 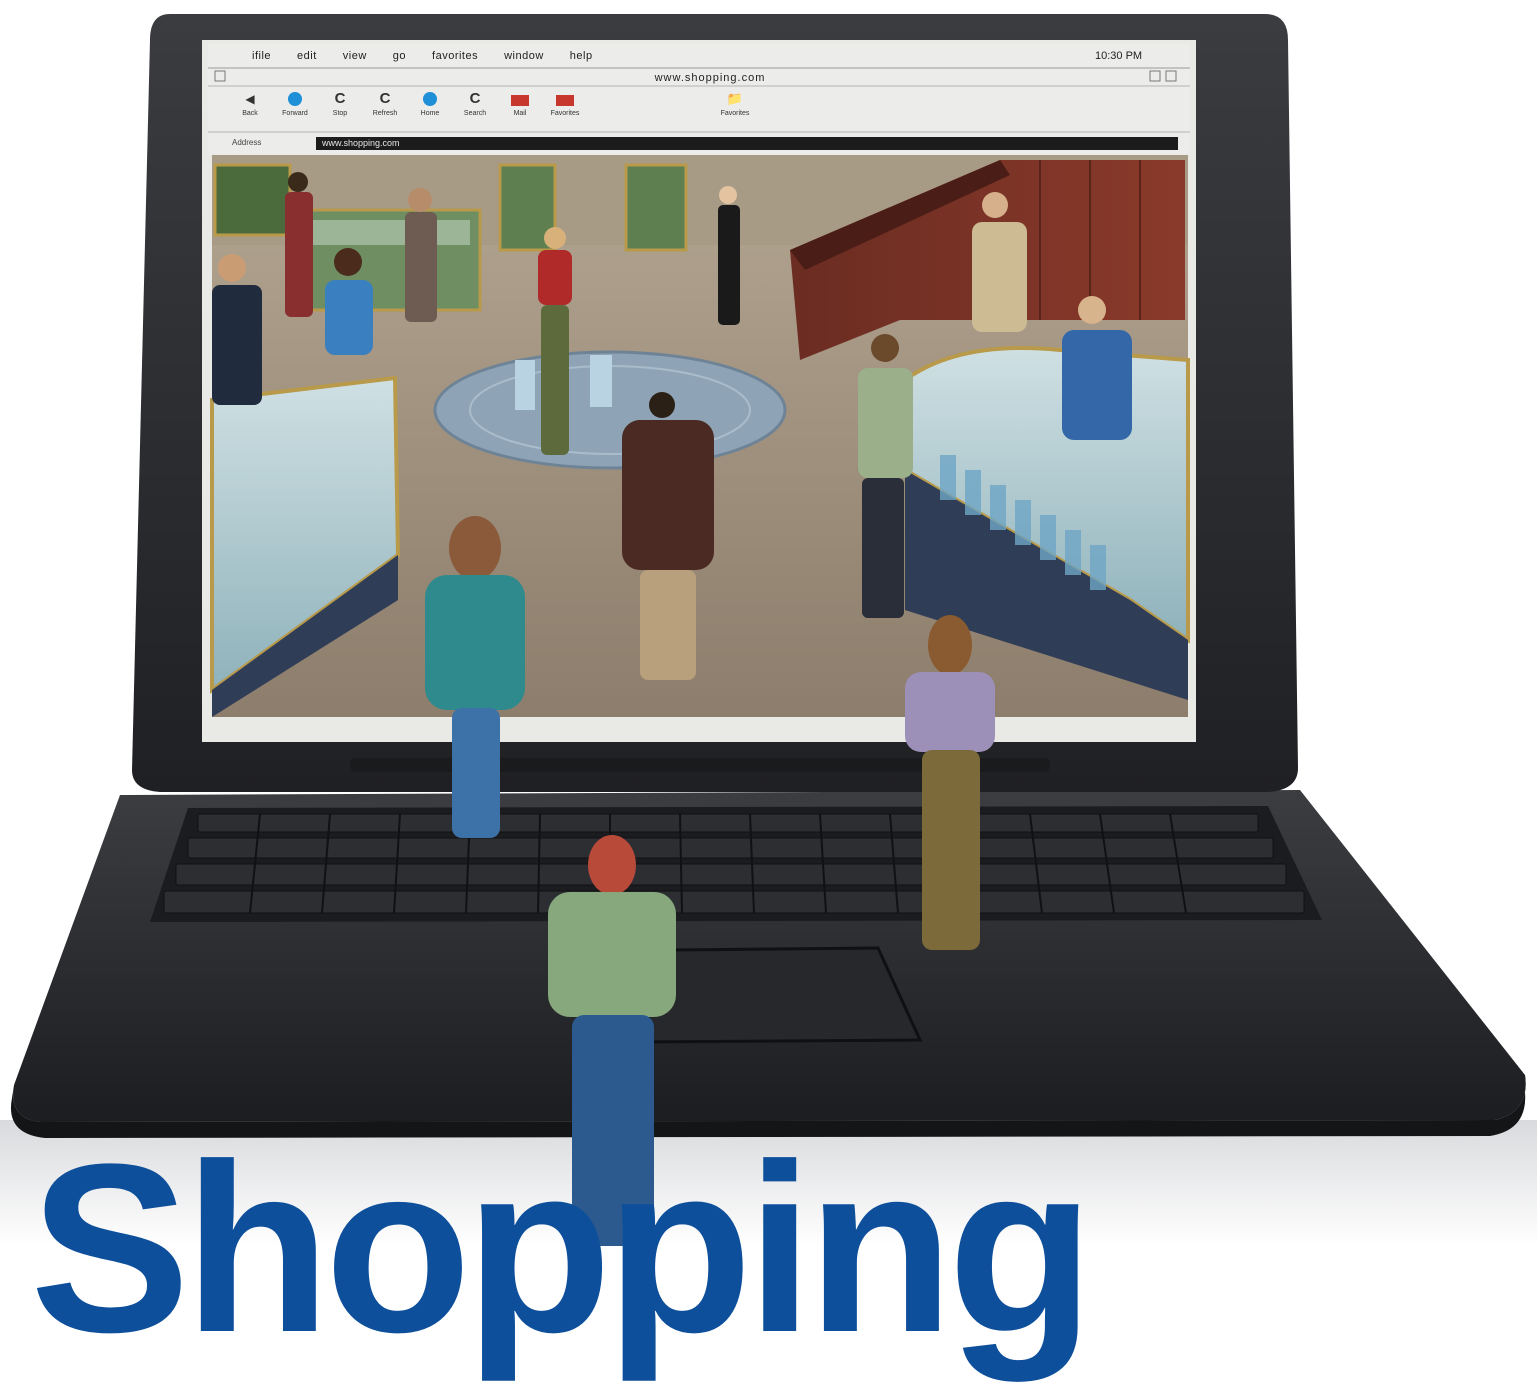 I want to click on folder-button: 📁 Favorites, so click(x=735, y=109).